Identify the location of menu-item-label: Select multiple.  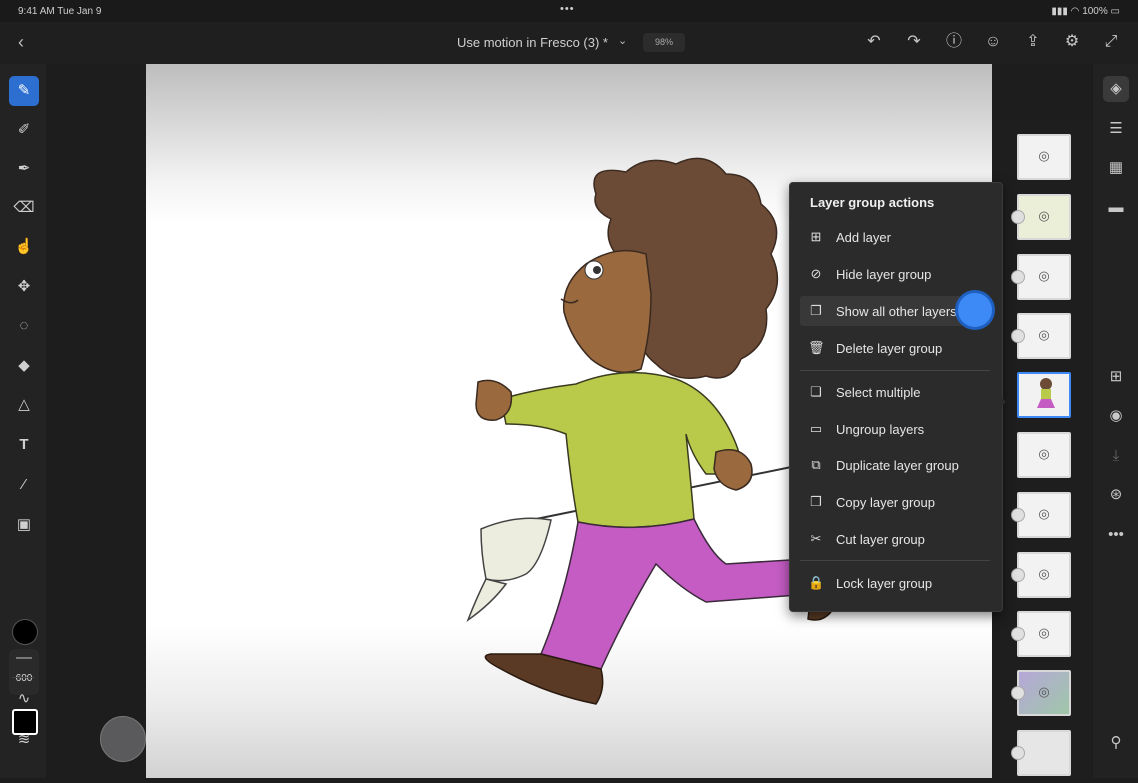
(878, 392).